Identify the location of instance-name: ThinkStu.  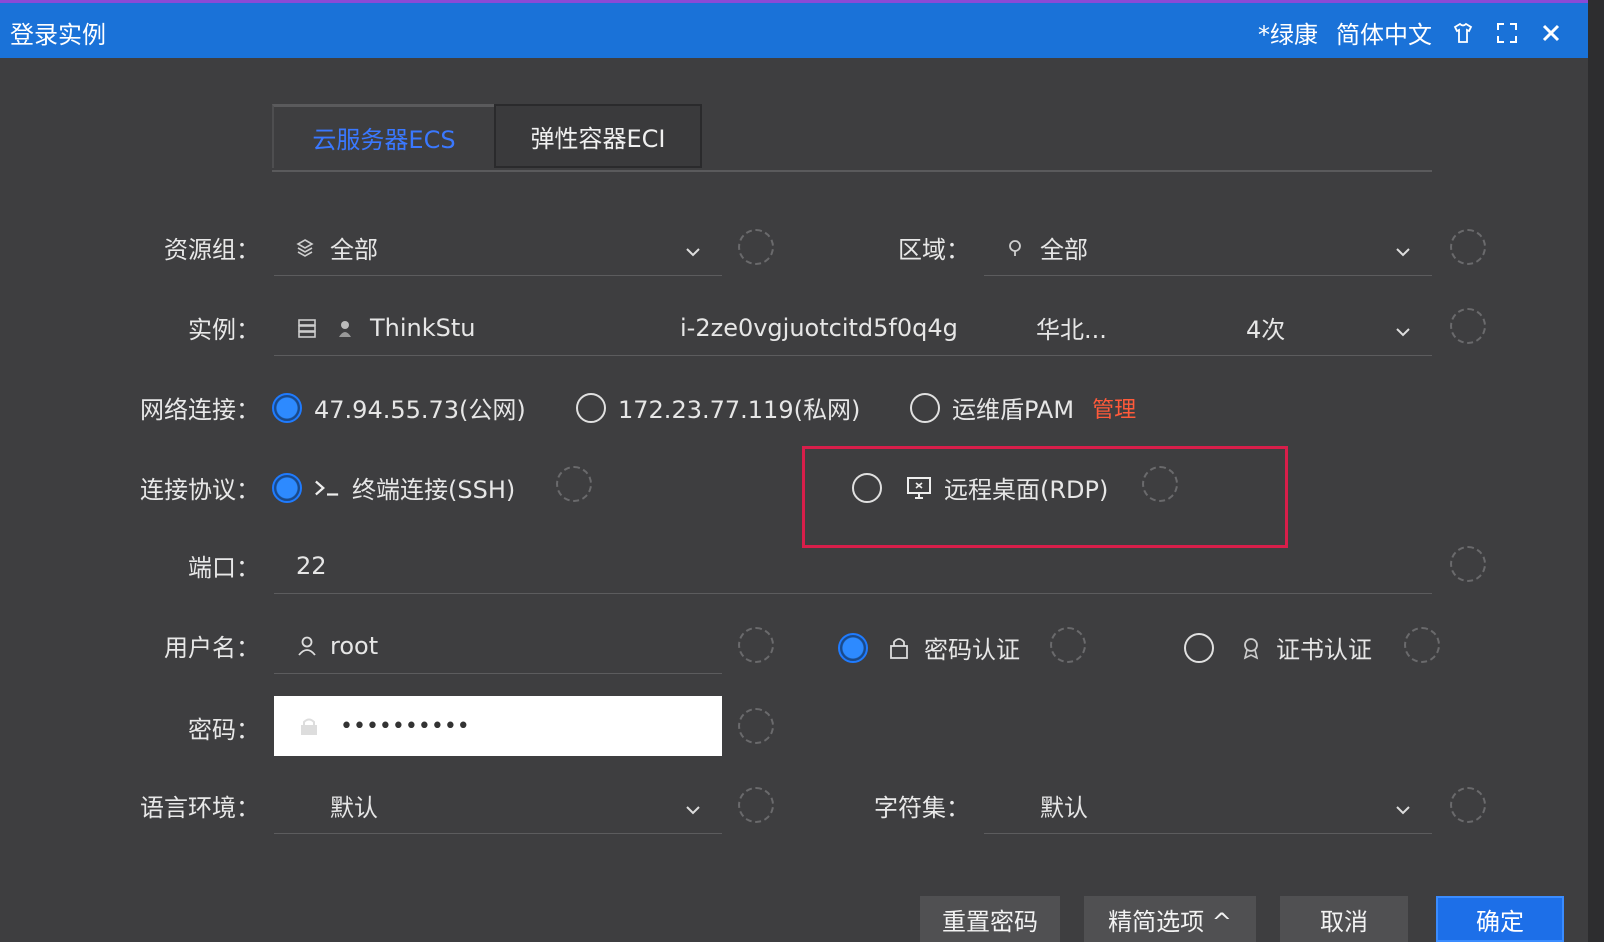
(423, 327).